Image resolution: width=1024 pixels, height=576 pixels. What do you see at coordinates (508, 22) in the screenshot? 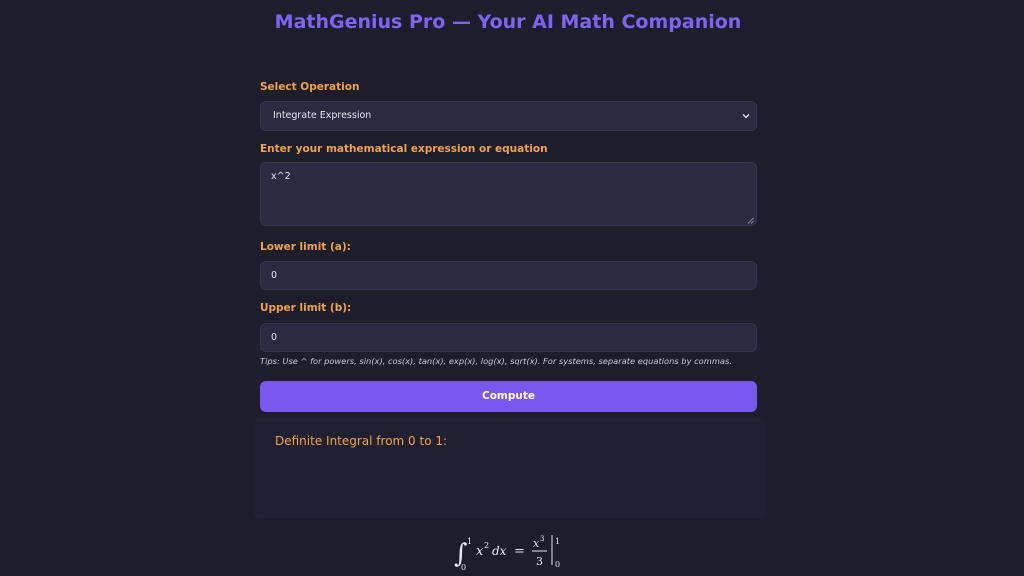
I see `page-title: MathGenius Pro — Your AI Math Companion` at bounding box center [508, 22].